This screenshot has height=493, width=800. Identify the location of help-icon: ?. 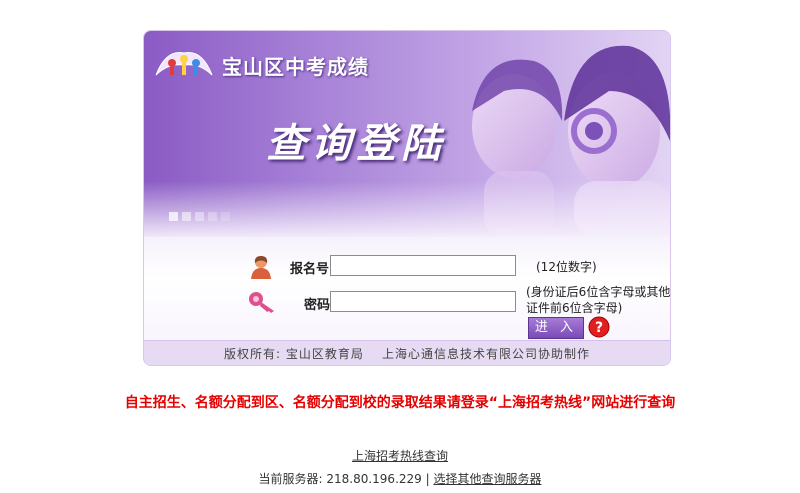
(599, 327).